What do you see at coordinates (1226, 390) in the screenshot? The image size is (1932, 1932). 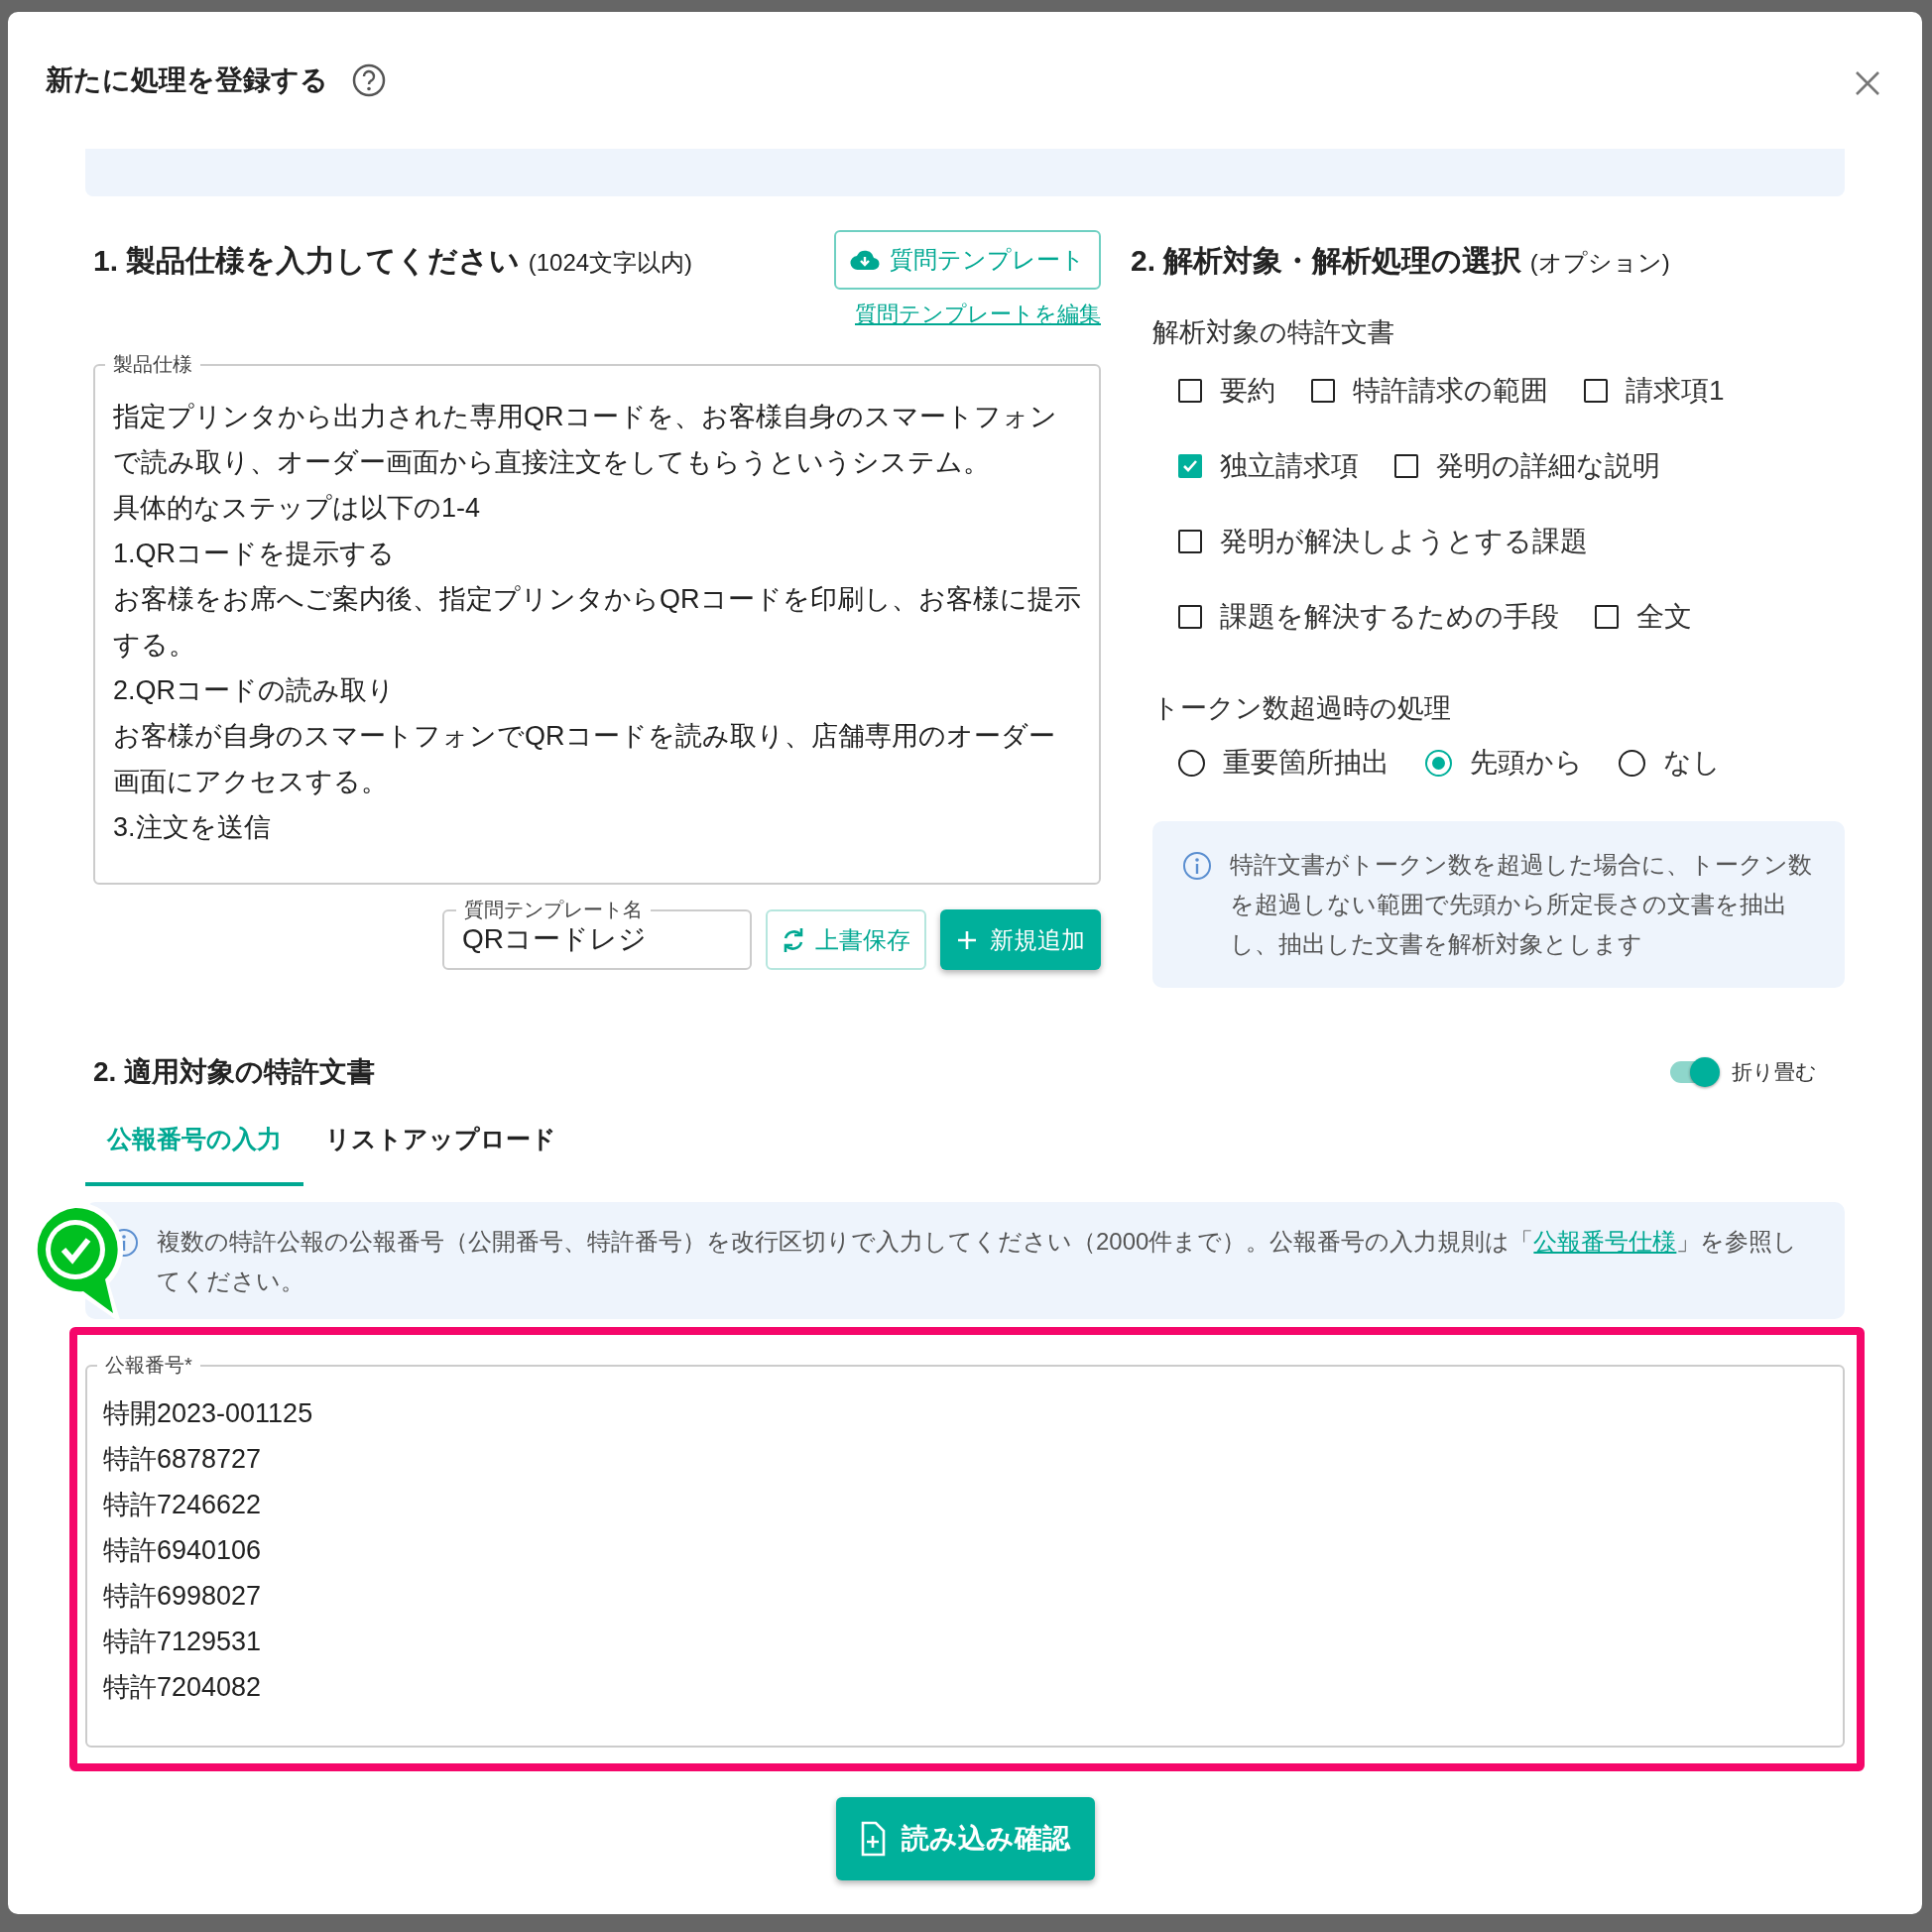 I see `checkbox-option: 要約` at bounding box center [1226, 390].